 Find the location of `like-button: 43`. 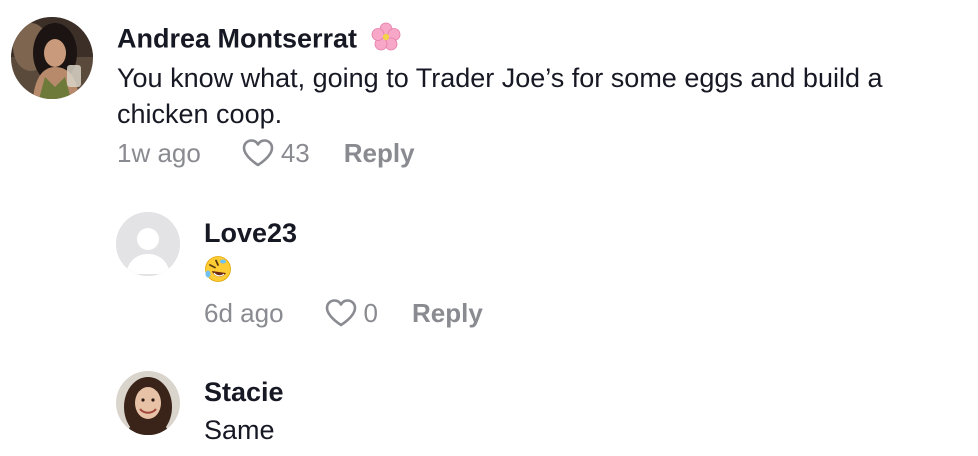

like-button: 43 is located at coordinates (275, 153).